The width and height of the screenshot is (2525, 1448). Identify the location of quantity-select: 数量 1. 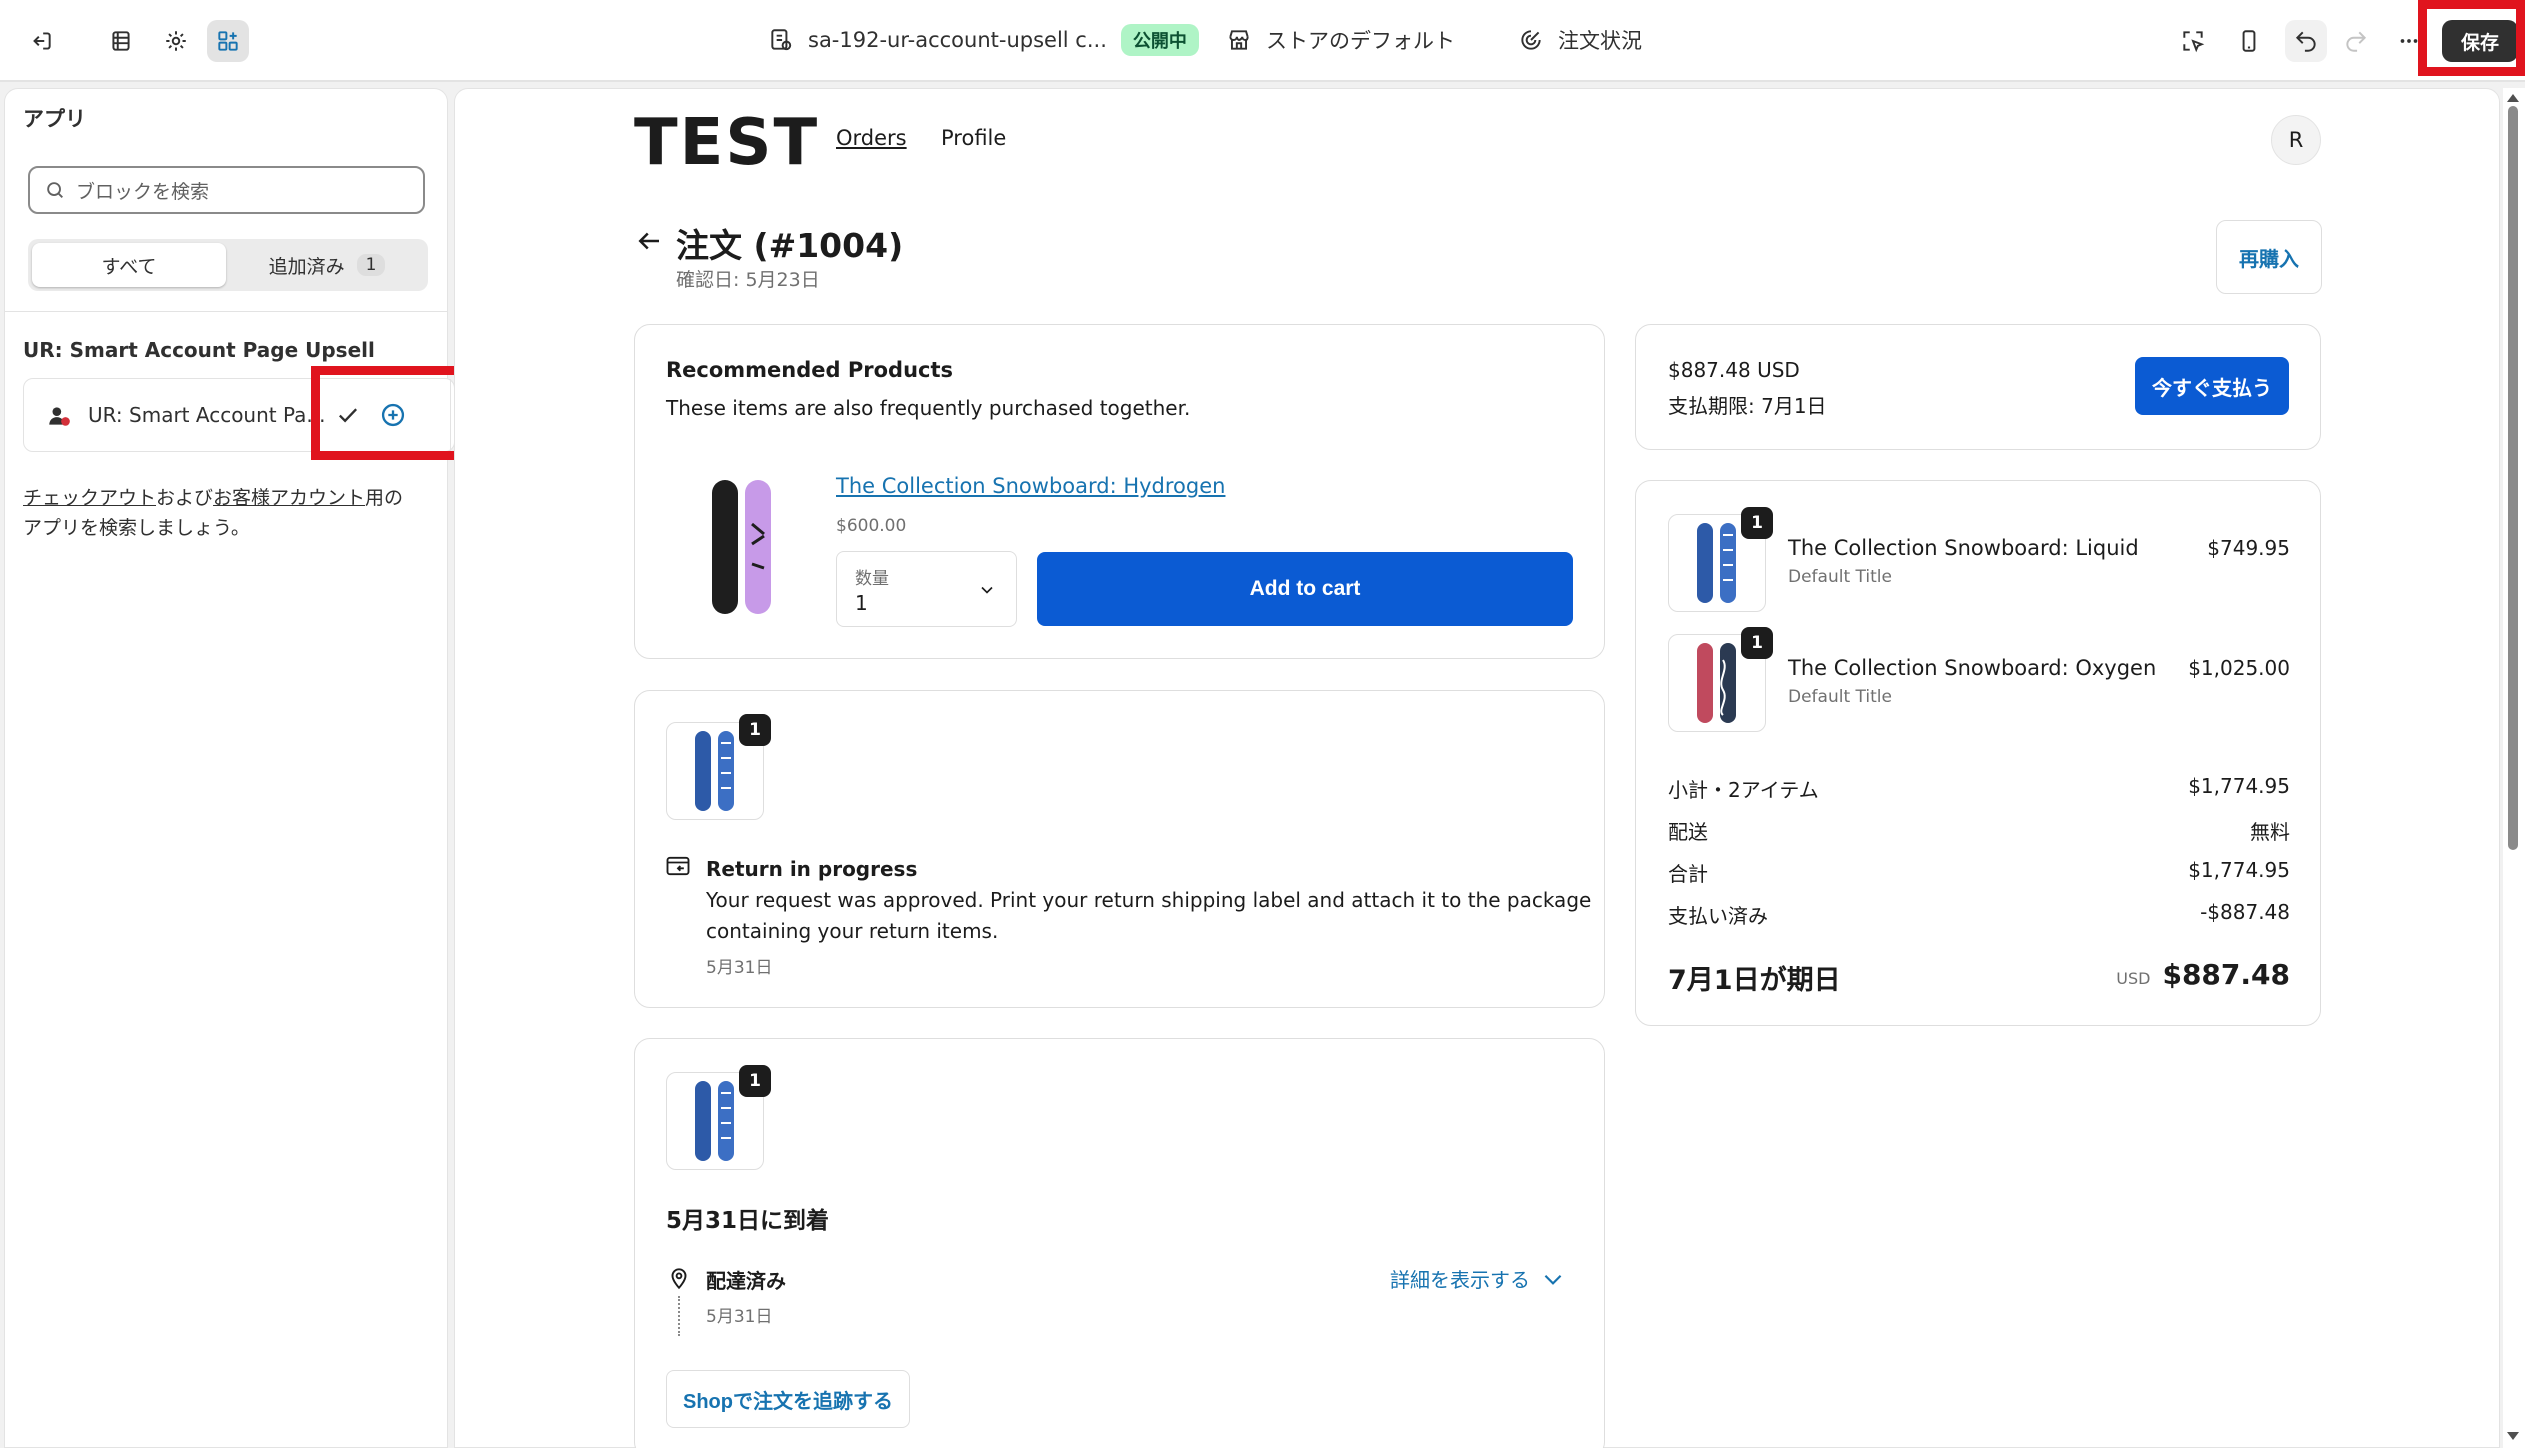
(926, 589).